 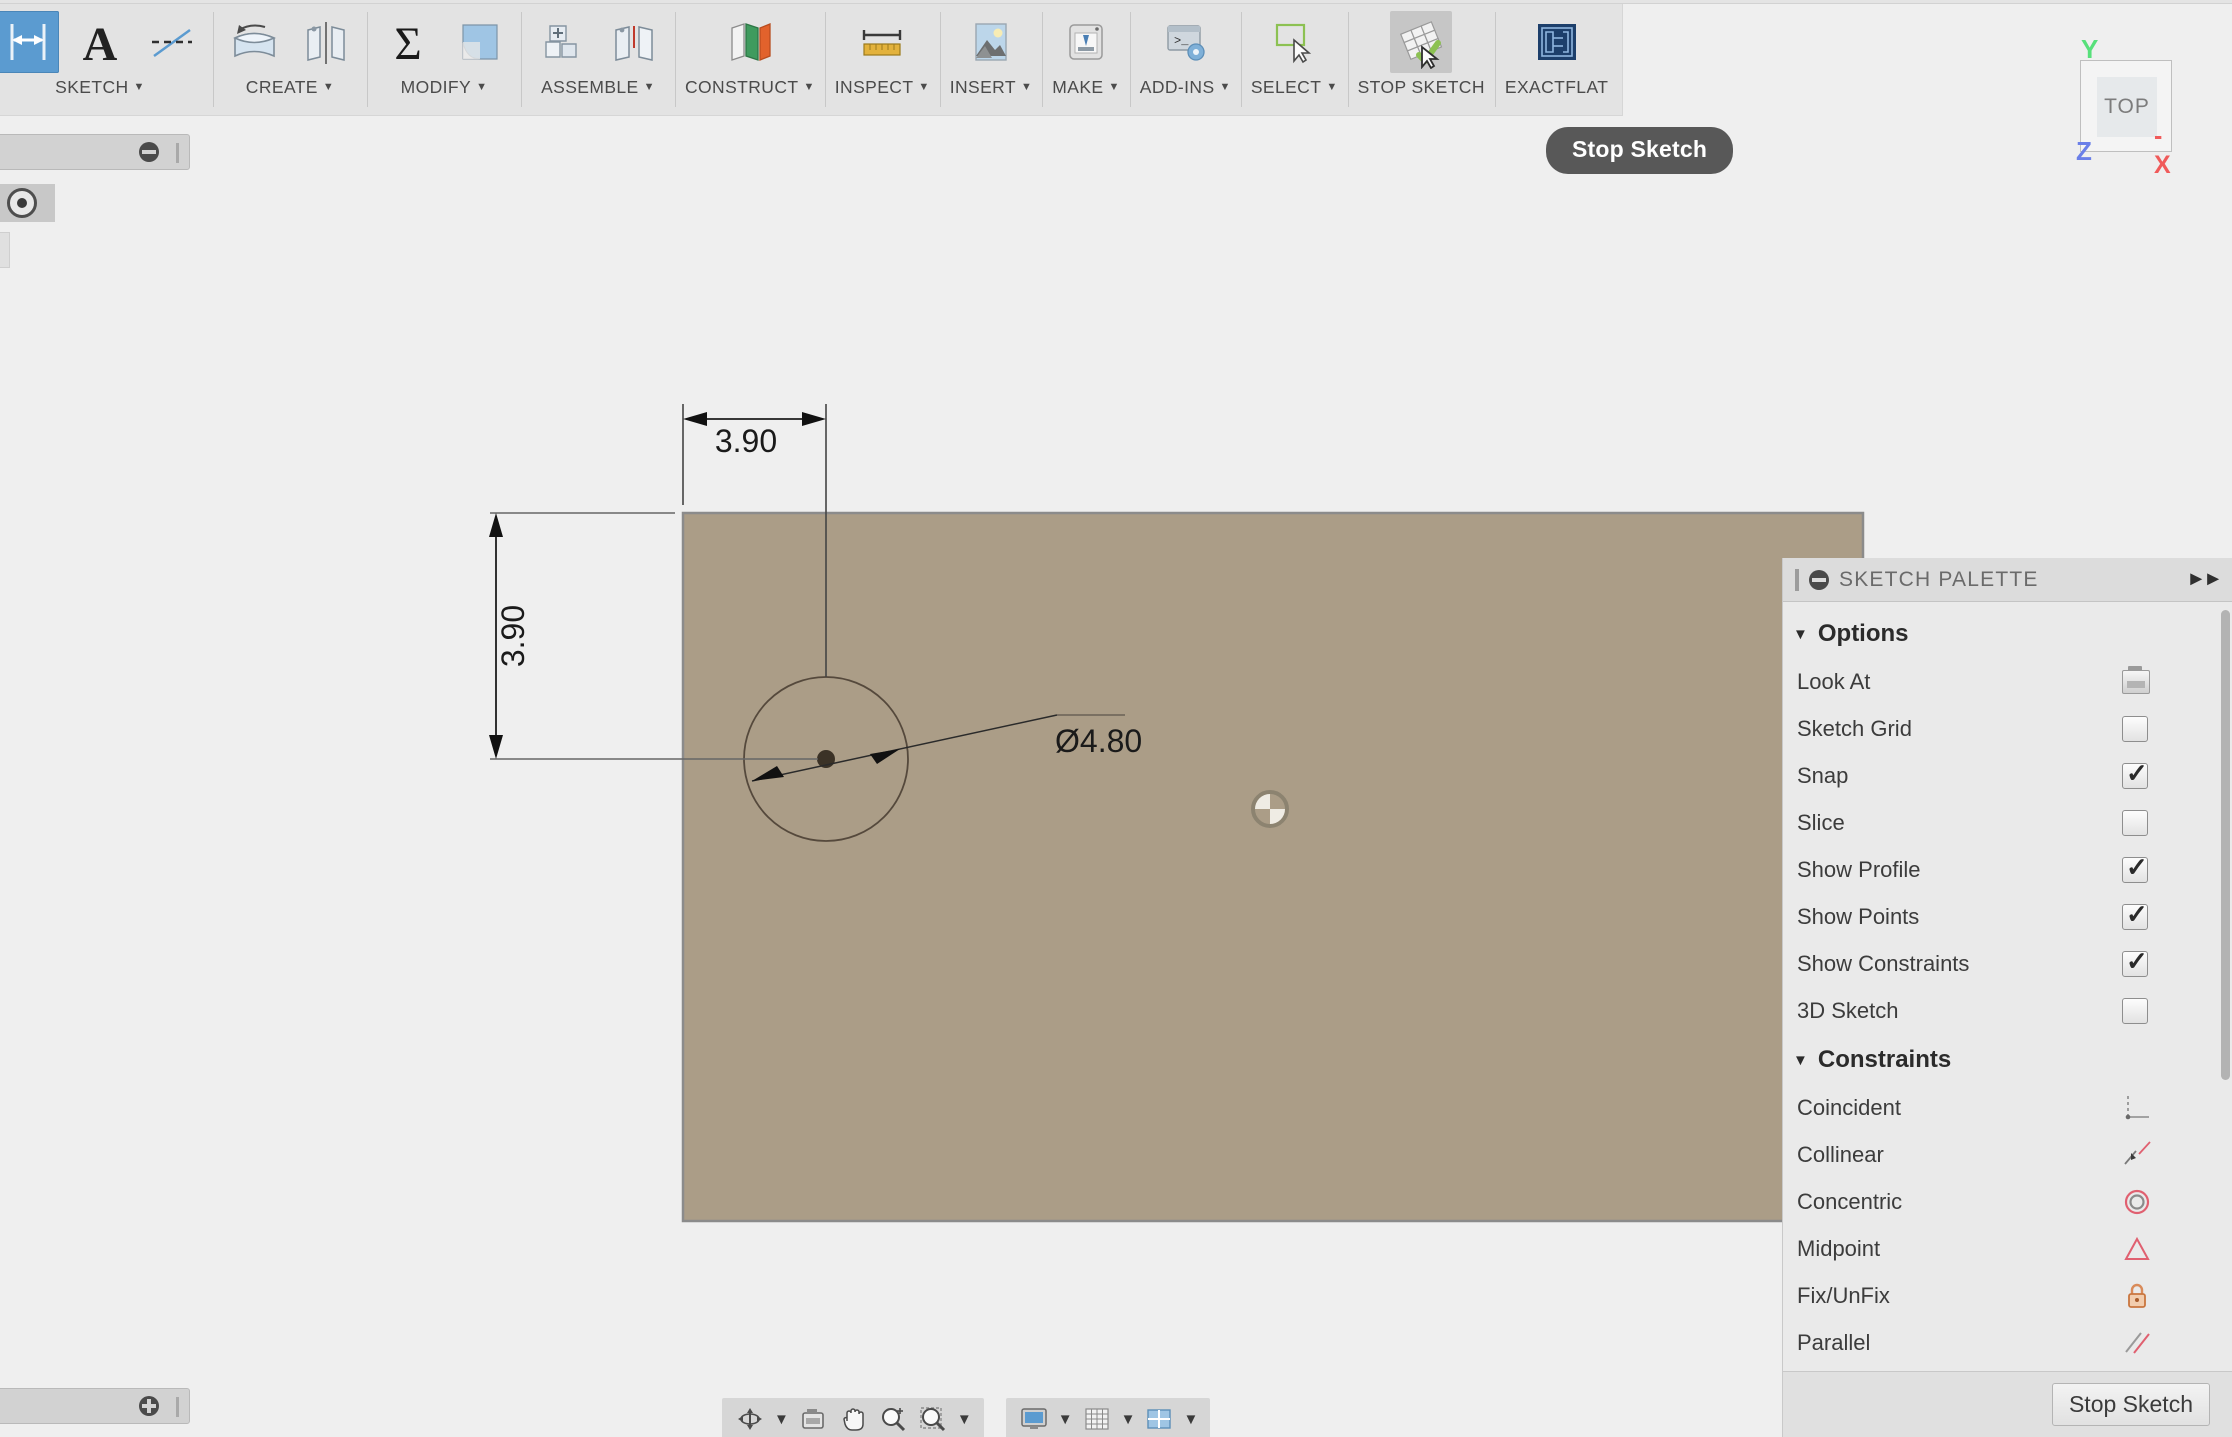 I want to click on select-tool-button, so click(x=1294, y=42).